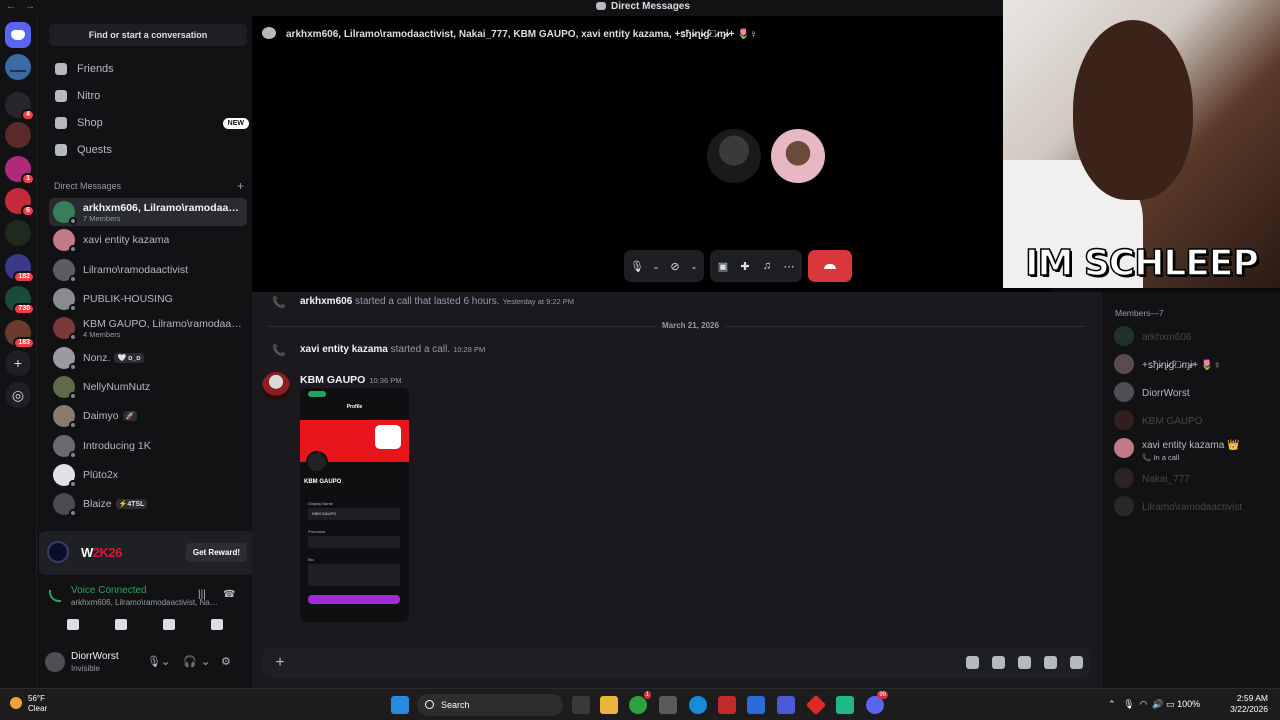  I want to click on soundboard-button, so click(217, 624).